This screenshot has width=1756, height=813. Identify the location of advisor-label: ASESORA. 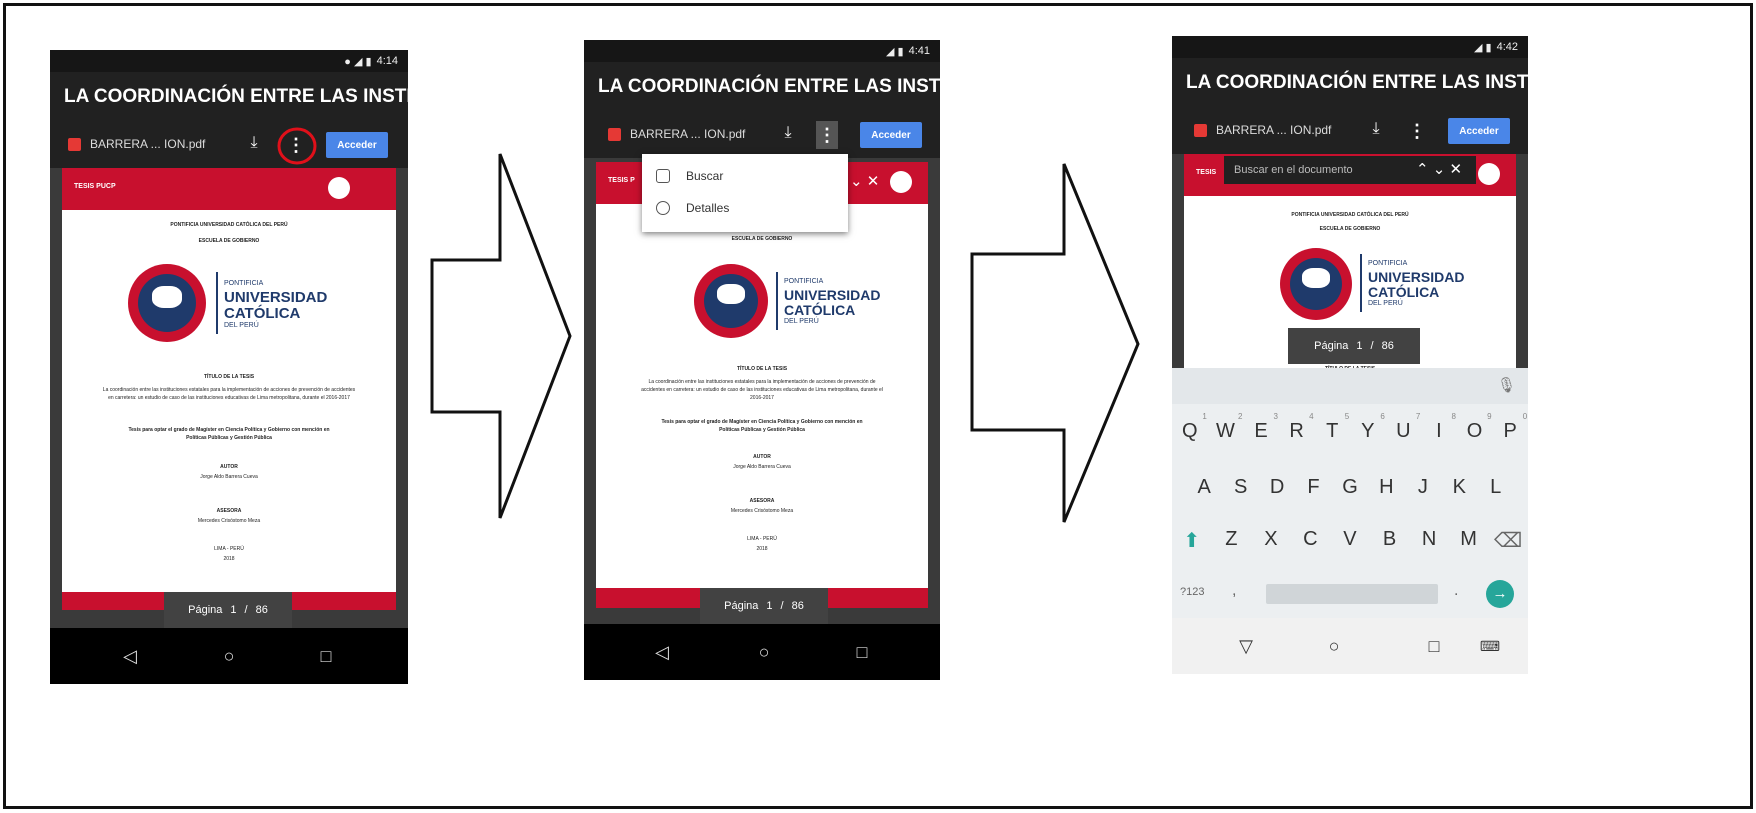
(229, 511).